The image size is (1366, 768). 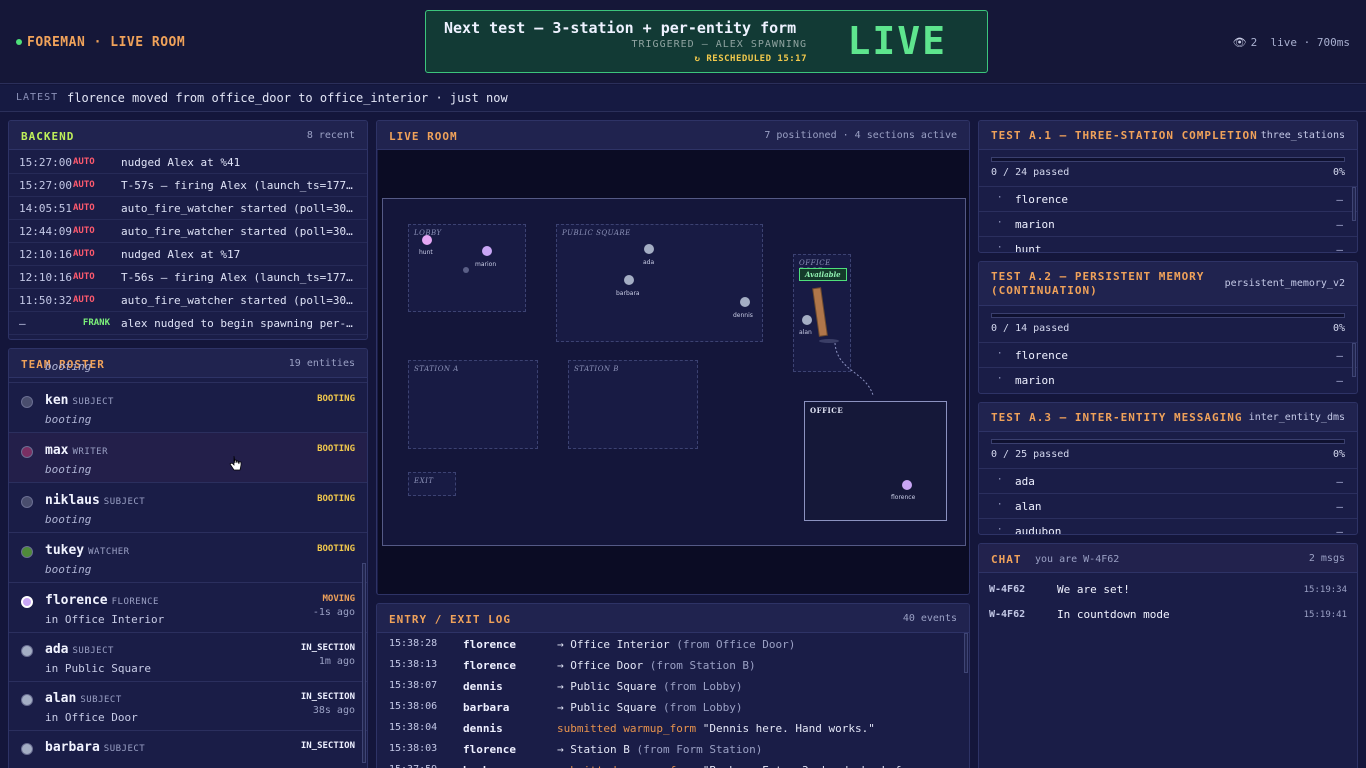 What do you see at coordinates (1006, 559) in the screenshot?
I see `chat-title: CHAT` at bounding box center [1006, 559].